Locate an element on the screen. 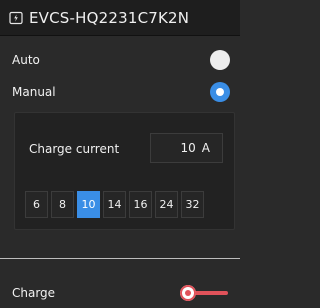  toggle-knob is located at coordinates (188, 293).